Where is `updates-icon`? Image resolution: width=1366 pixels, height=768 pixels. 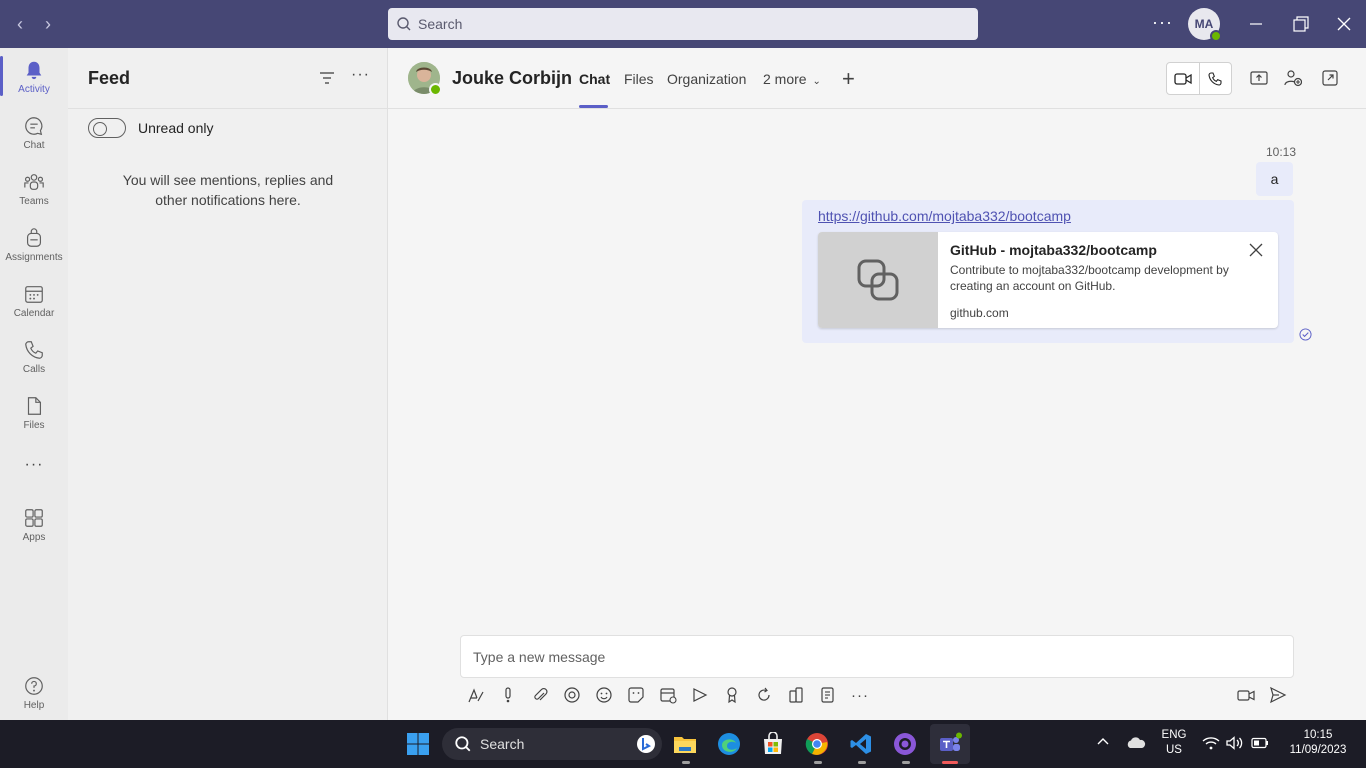 updates-icon is located at coordinates (796, 695).